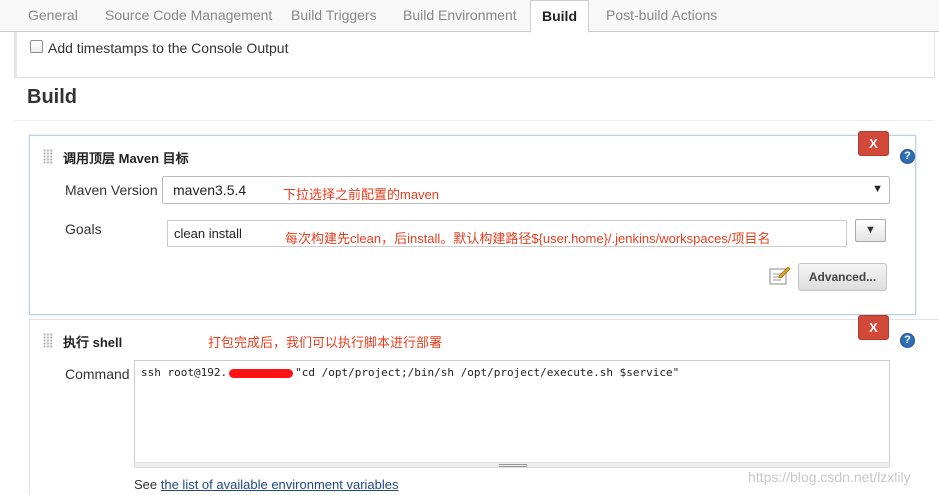  What do you see at coordinates (460, 16) in the screenshot?
I see `tab-build-environment: Build Environment` at bounding box center [460, 16].